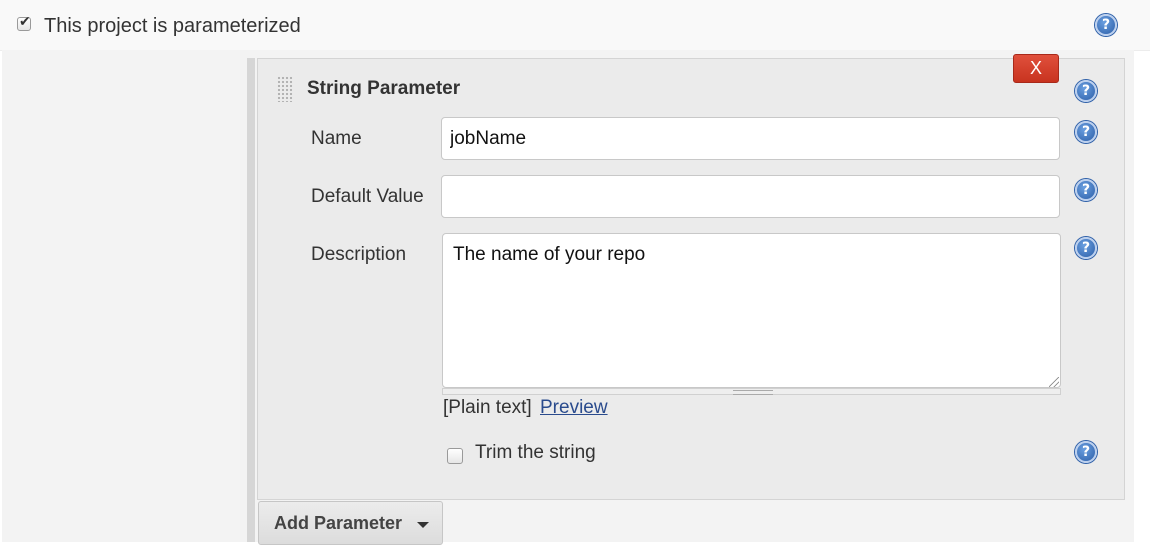  What do you see at coordinates (285, 89) in the screenshot?
I see `drag-handle-icon` at bounding box center [285, 89].